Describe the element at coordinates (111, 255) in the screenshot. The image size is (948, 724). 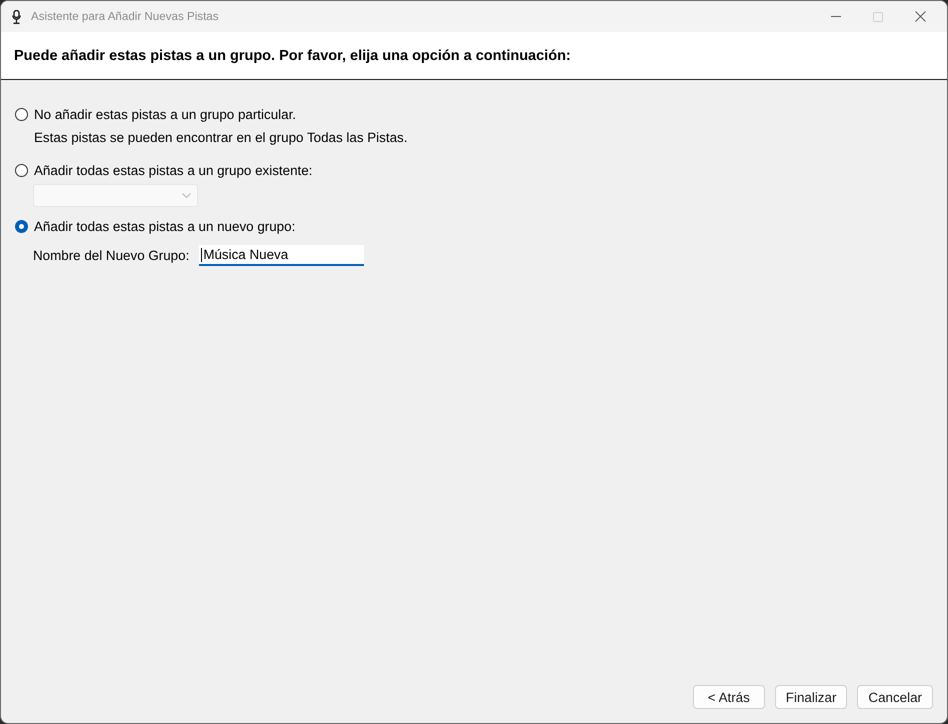
I see `field-label: Nombre del Nuevo Grupo:` at that location.